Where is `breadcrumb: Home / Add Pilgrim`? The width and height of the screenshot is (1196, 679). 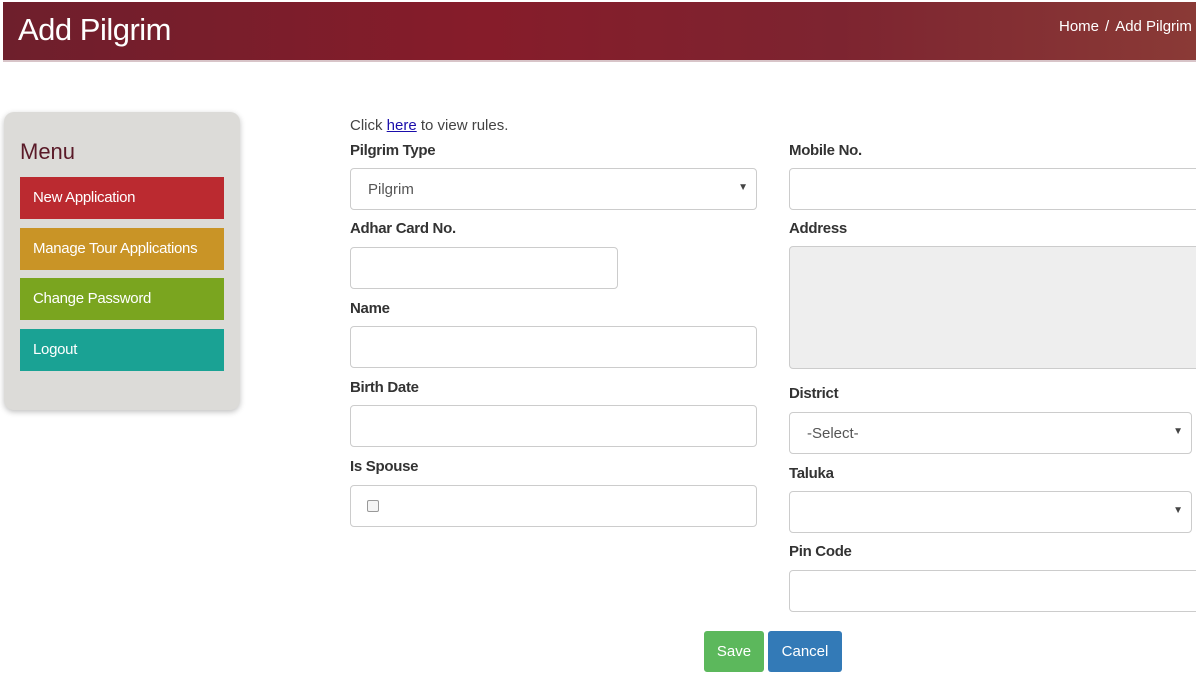 breadcrumb: Home / Add Pilgrim is located at coordinates (1127, 26).